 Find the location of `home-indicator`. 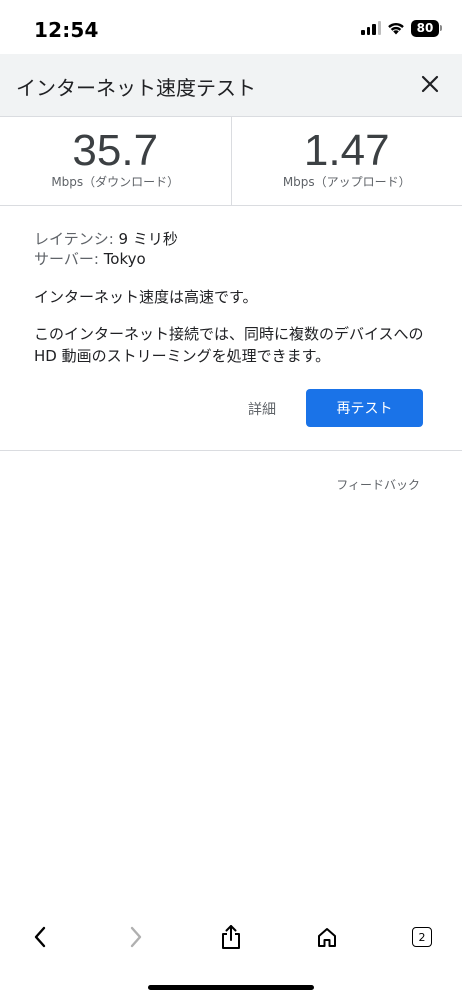

home-indicator is located at coordinates (231, 987).